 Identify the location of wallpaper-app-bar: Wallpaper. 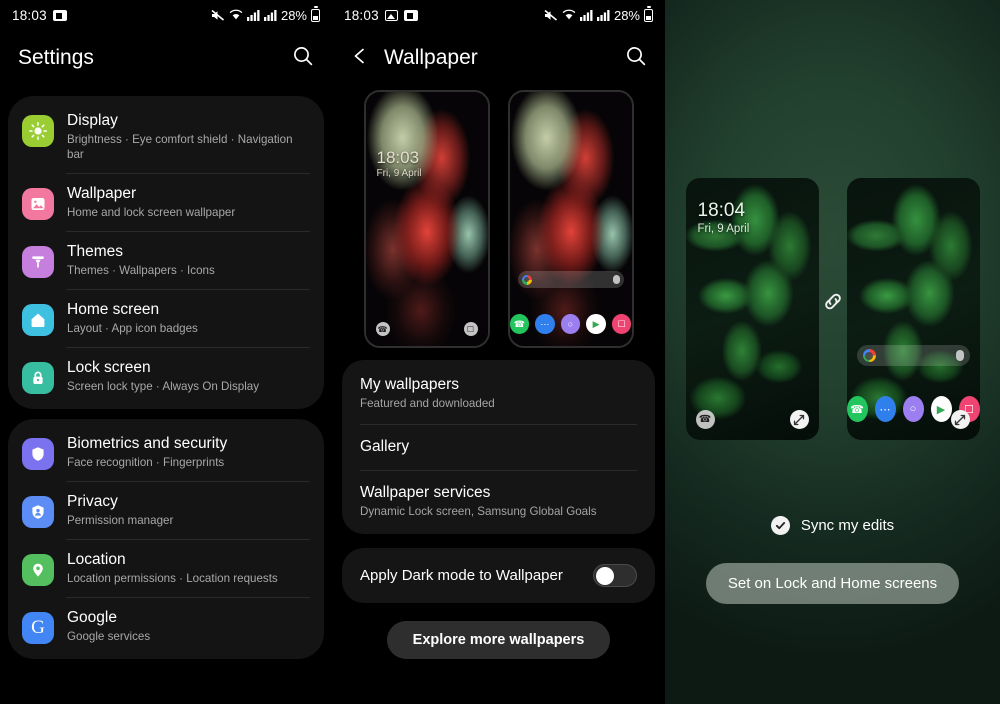
(498, 58).